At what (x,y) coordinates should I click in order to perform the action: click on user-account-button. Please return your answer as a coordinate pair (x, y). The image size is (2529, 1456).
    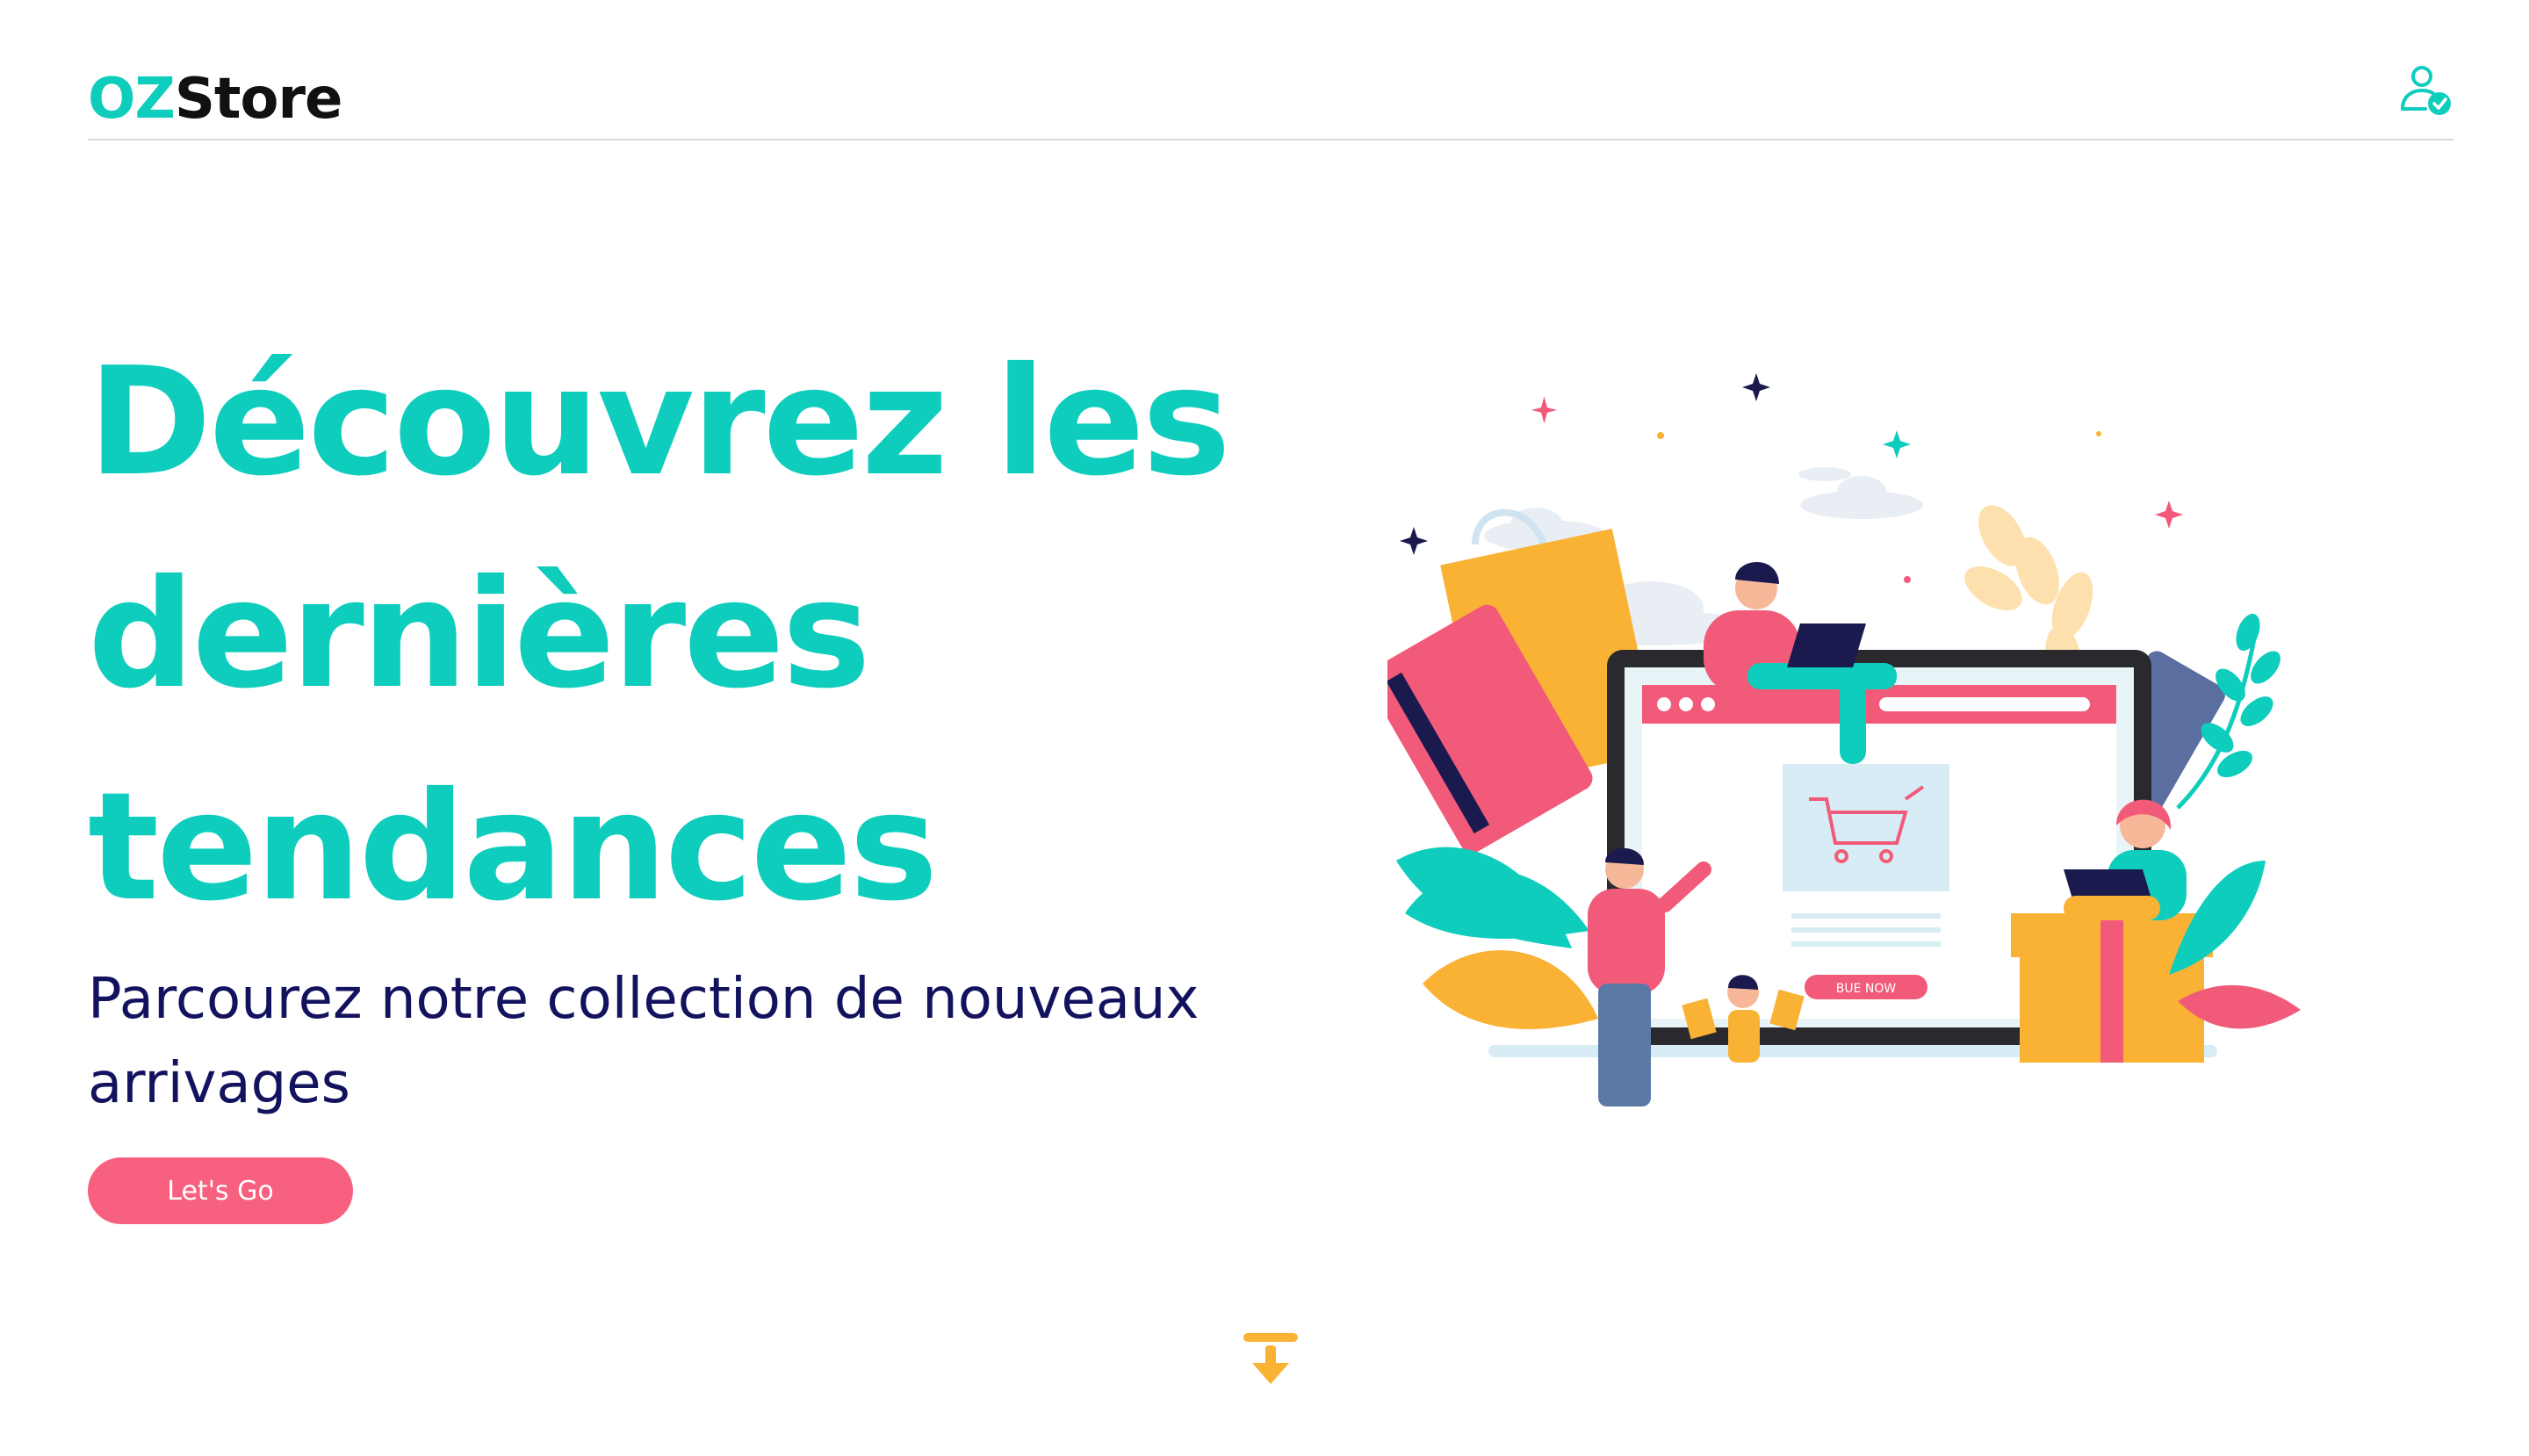
    Looking at the image, I should click on (2426, 90).